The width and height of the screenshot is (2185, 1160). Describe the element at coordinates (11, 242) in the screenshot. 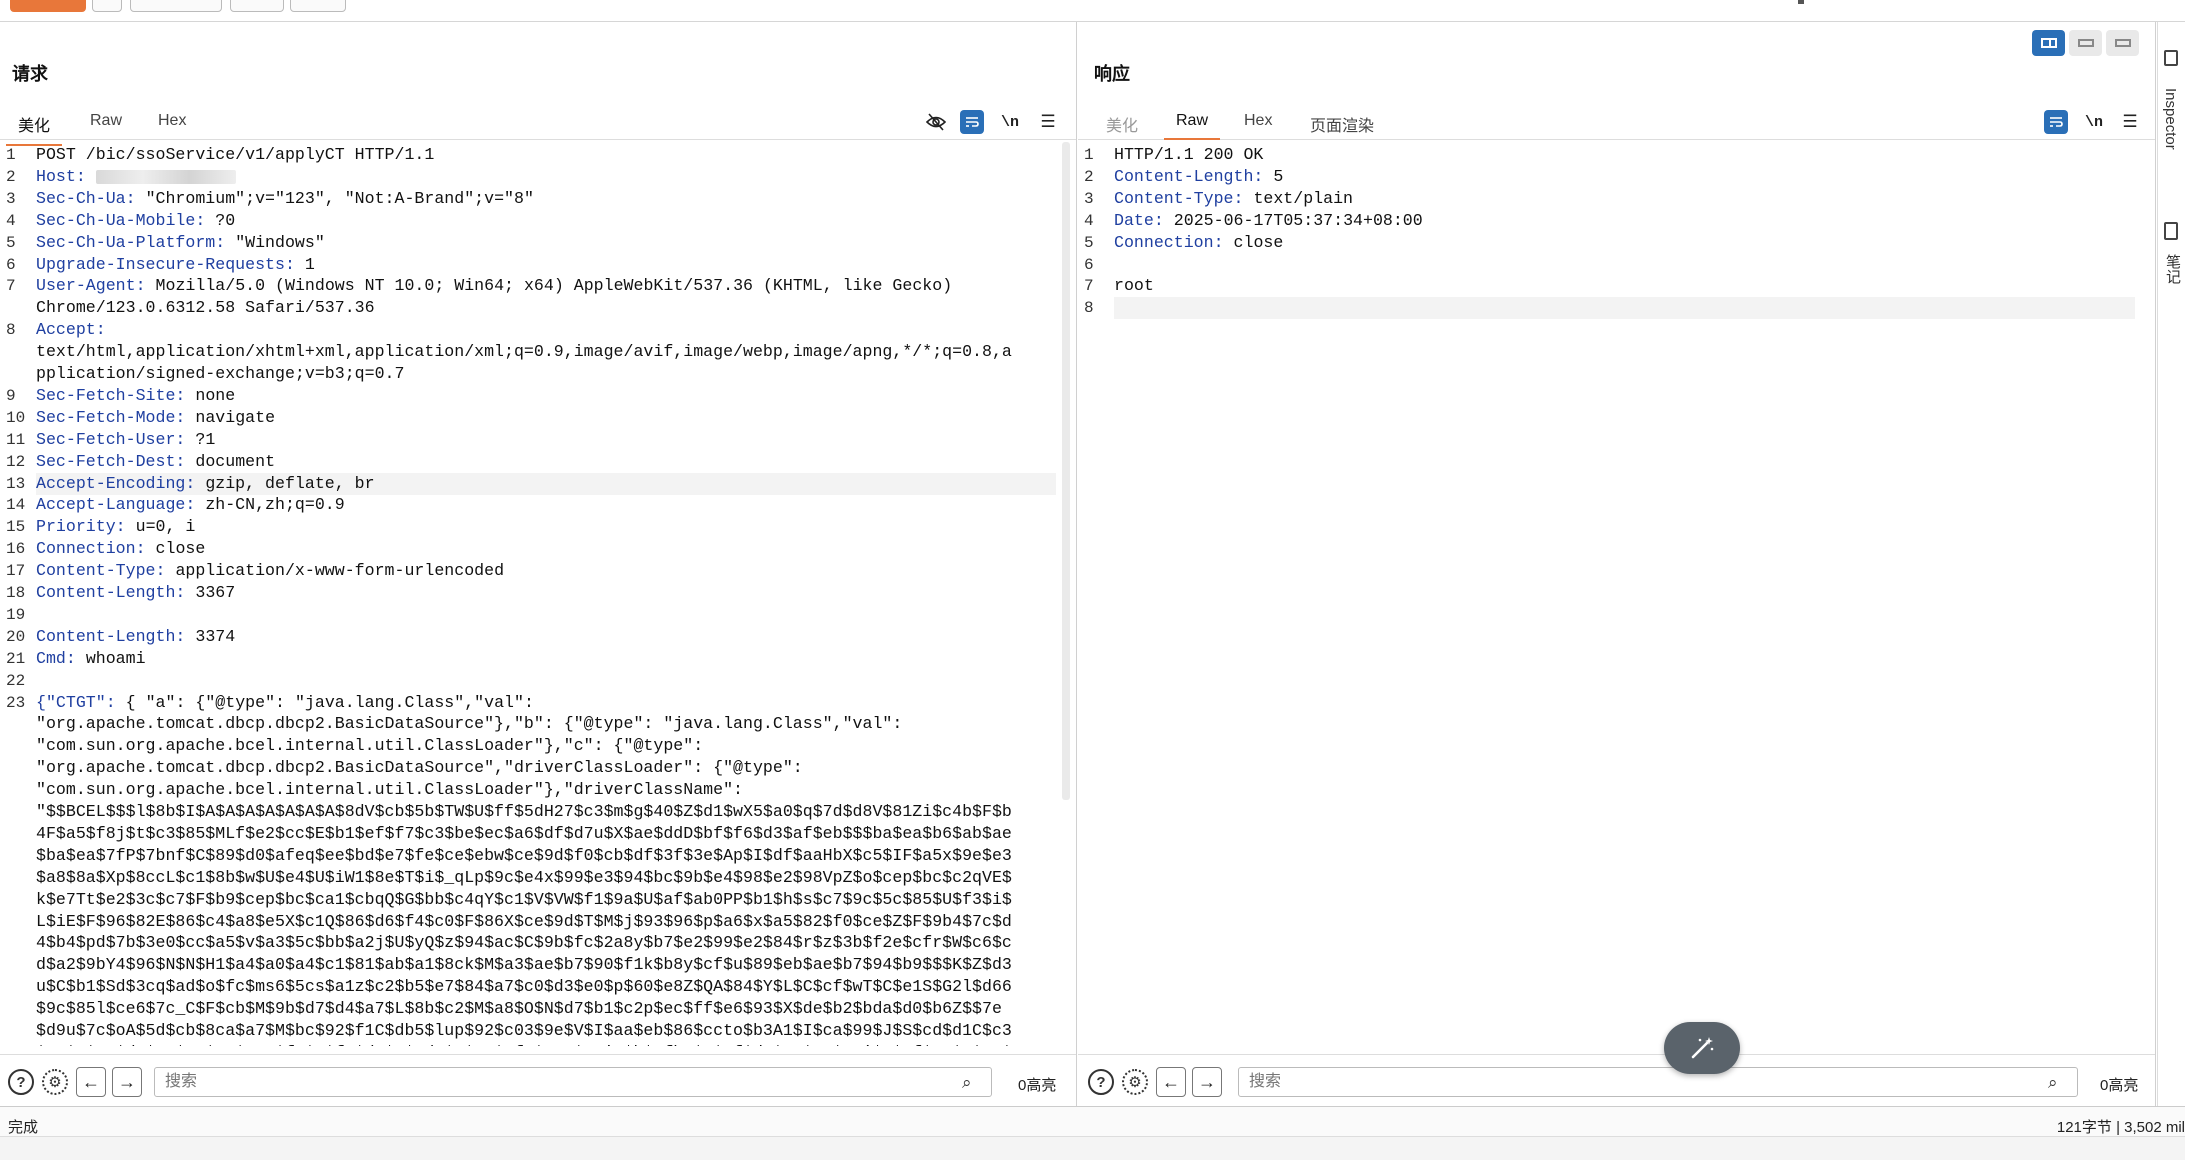

I see `line-number: 5` at that location.